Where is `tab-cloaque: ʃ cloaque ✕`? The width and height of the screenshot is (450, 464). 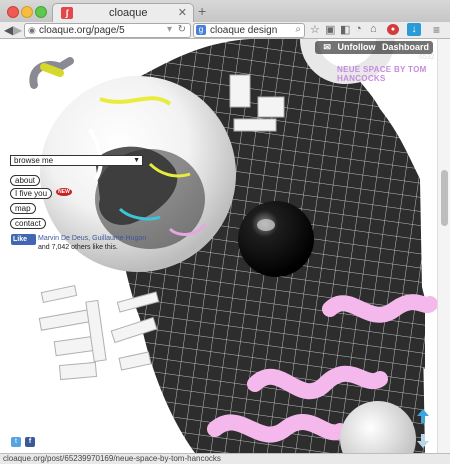
tab-cloaque: ʃ cloaque ✕ is located at coordinates (123, 13).